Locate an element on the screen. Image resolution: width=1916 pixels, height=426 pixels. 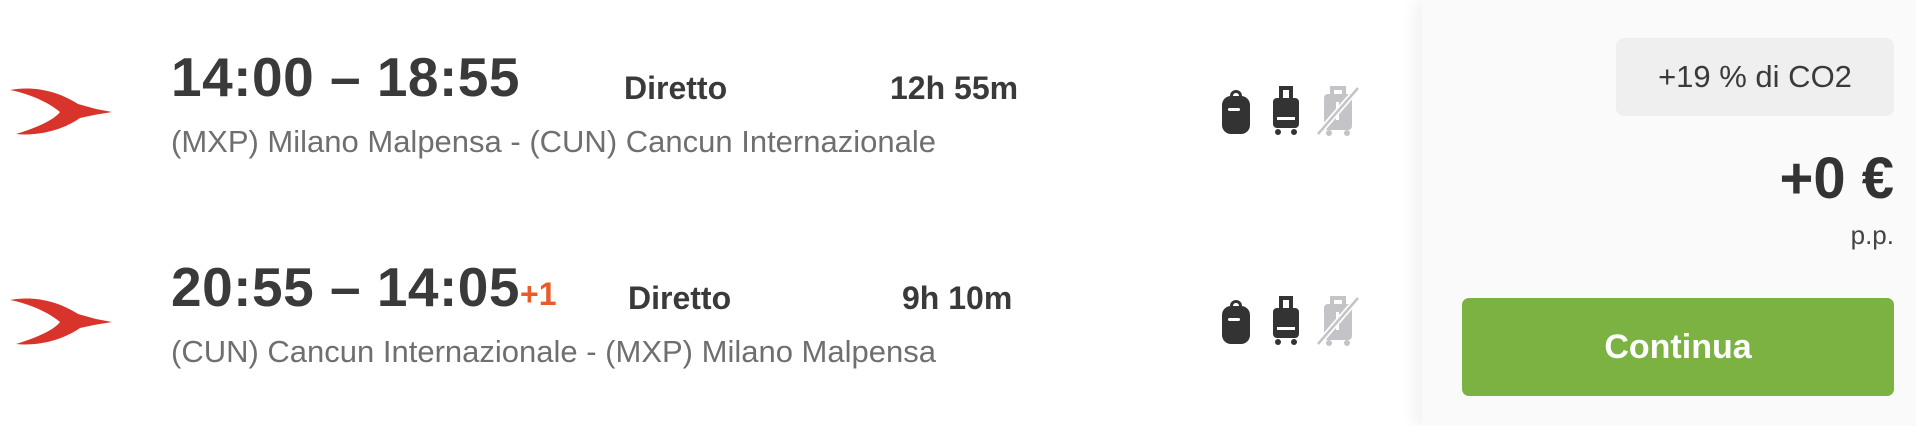
flight-duration: 12h 55m is located at coordinates (954, 88).